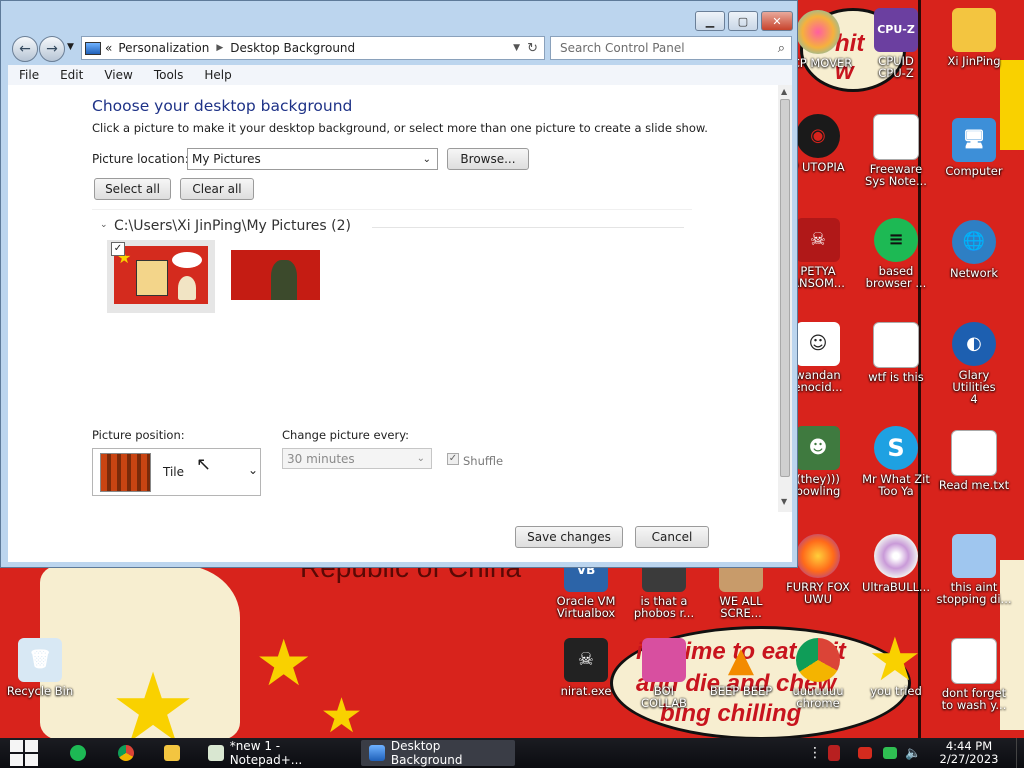 The width and height of the screenshot is (1024, 768). What do you see at coordinates (129, 753) in the screenshot?
I see `taskbar-pin-chrome` at bounding box center [129, 753].